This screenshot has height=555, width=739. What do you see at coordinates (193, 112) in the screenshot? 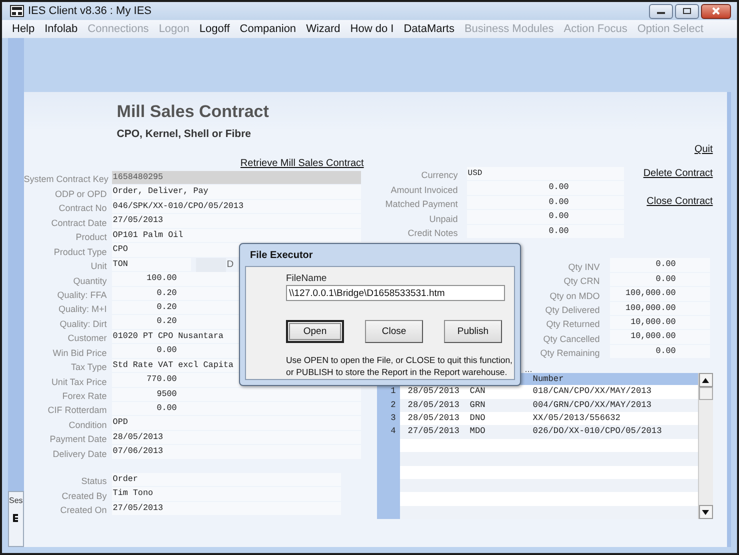
I see `form-title: Mill Sales Contract` at bounding box center [193, 112].